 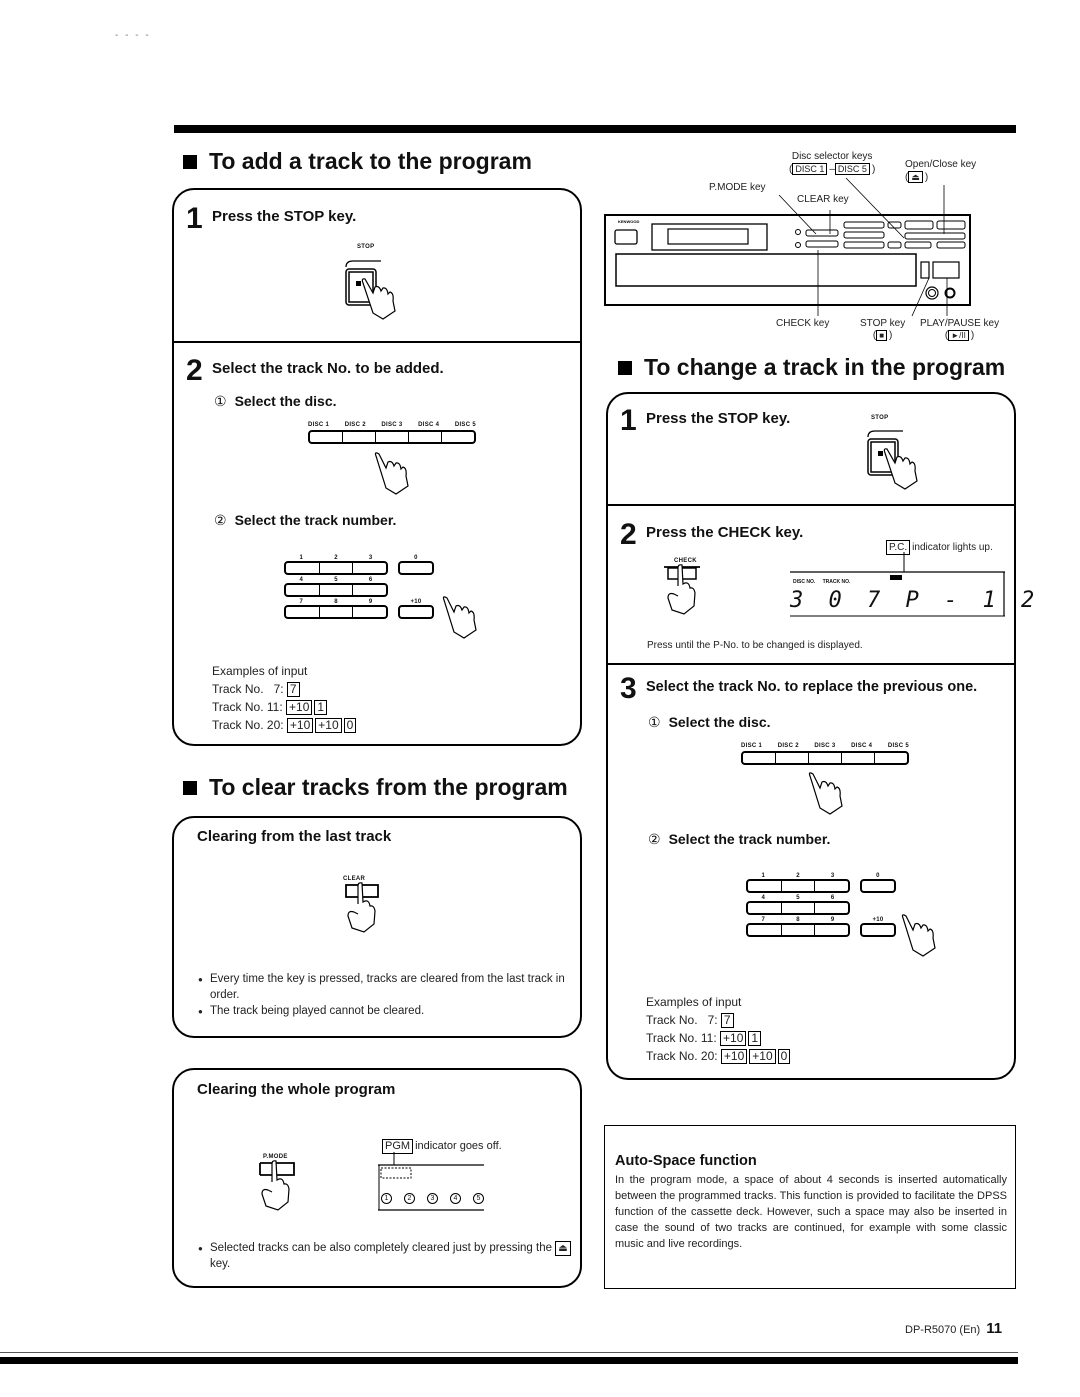 What do you see at coordinates (925, 270) in the screenshot?
I see `stop-key` at bounding box center [925, 270].